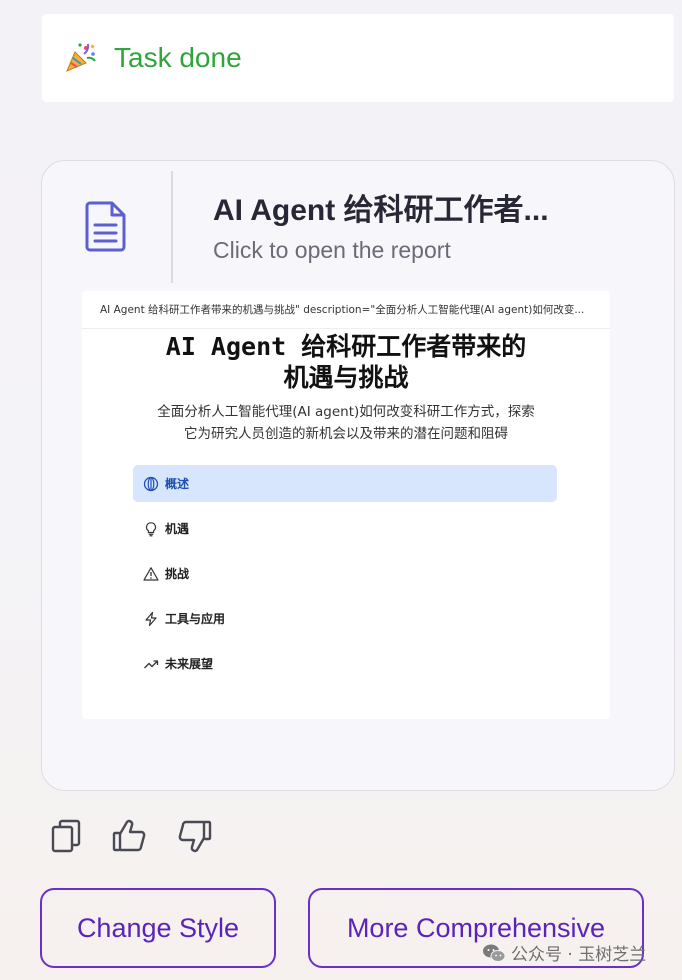 Image resolution: width=682 pixels, height=980 pixels. I want to click on thumbs-down-icon, so click(194, 837).